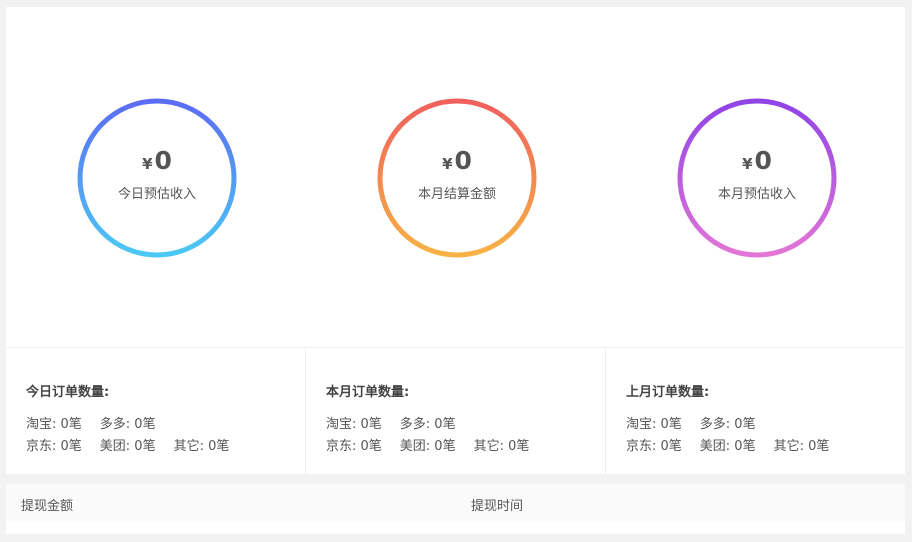 Image resolution: width=912 pixels, height=542 pixels. What do you see at coordinates (757, 178) in the screenshot?
I see `month-estimated-income-circle: ¥0 本月预估收入` at bounding box center [757, 178].